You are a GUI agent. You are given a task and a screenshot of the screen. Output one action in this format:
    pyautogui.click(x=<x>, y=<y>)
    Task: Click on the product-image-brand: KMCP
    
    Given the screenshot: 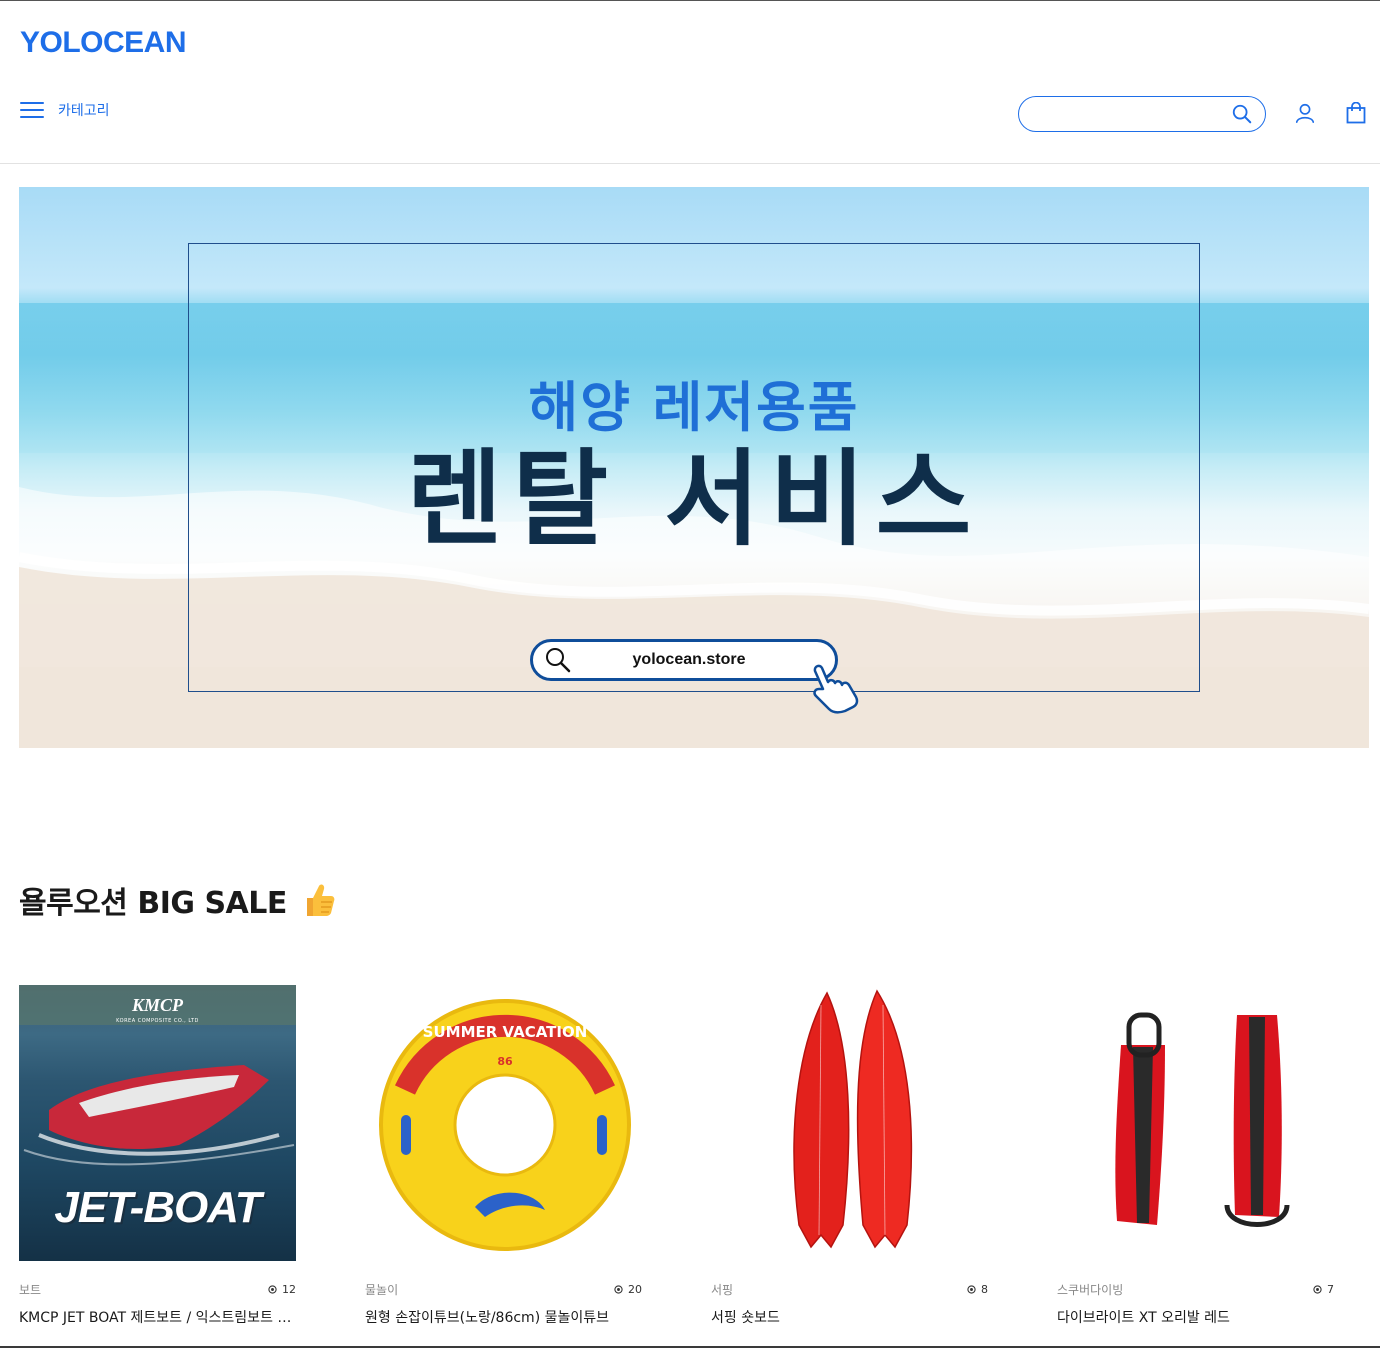 What is the action you would take?
    pyautogui.click(x=157, y=1005)
    